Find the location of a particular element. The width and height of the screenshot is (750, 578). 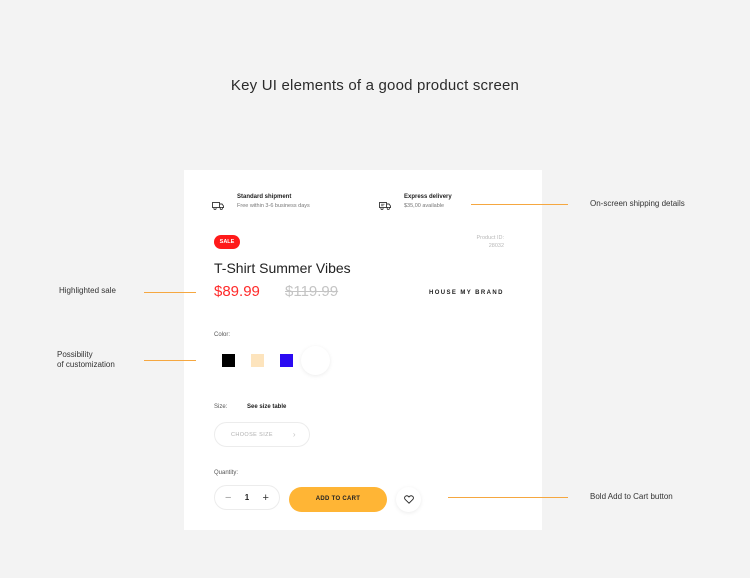

quantity-label: Quantity: is located at coordinates (226, 473).